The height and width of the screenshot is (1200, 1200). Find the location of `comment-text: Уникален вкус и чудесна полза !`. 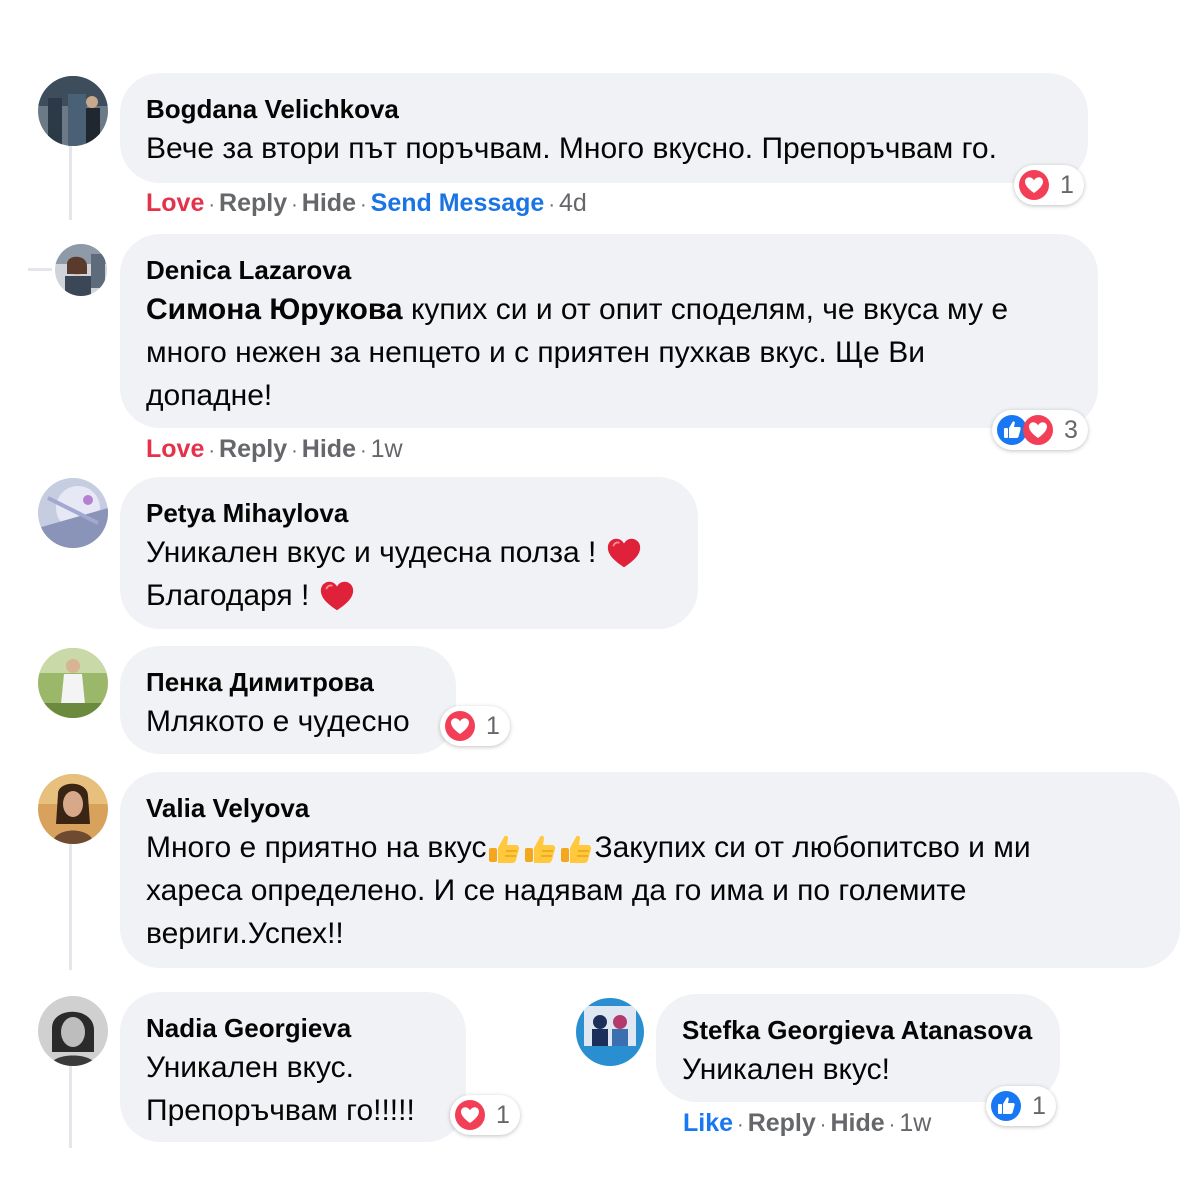

comment-text: Уникален вкус и чудесна полза ! is located at coordinates (375, 552).